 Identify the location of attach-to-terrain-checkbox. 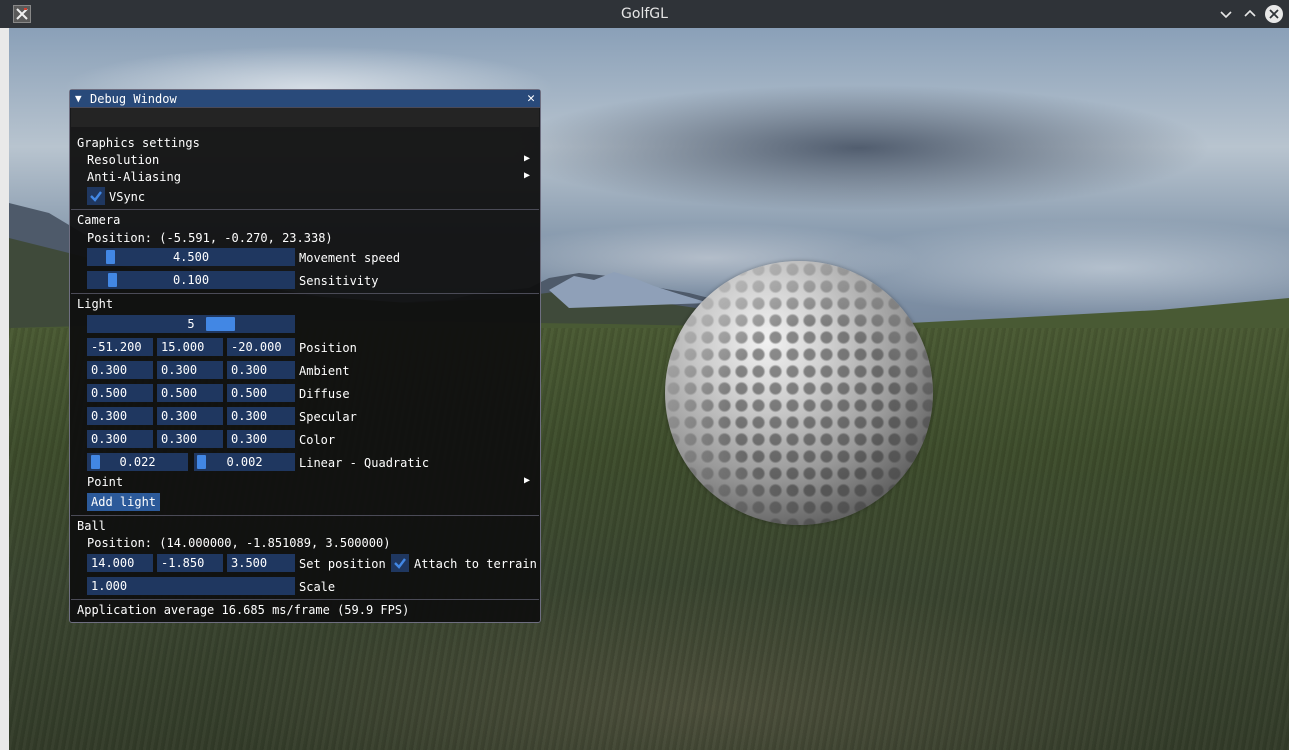
(400, 563).